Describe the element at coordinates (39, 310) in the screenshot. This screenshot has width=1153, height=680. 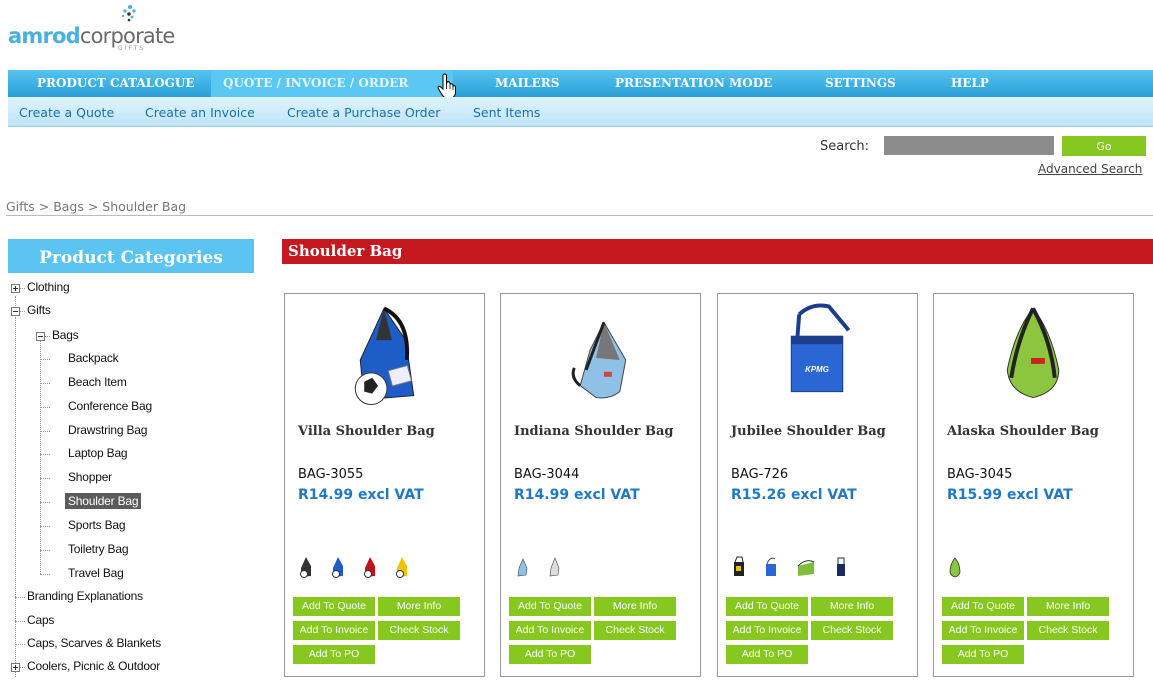
I see `category-gifts: Gifts` at that location.